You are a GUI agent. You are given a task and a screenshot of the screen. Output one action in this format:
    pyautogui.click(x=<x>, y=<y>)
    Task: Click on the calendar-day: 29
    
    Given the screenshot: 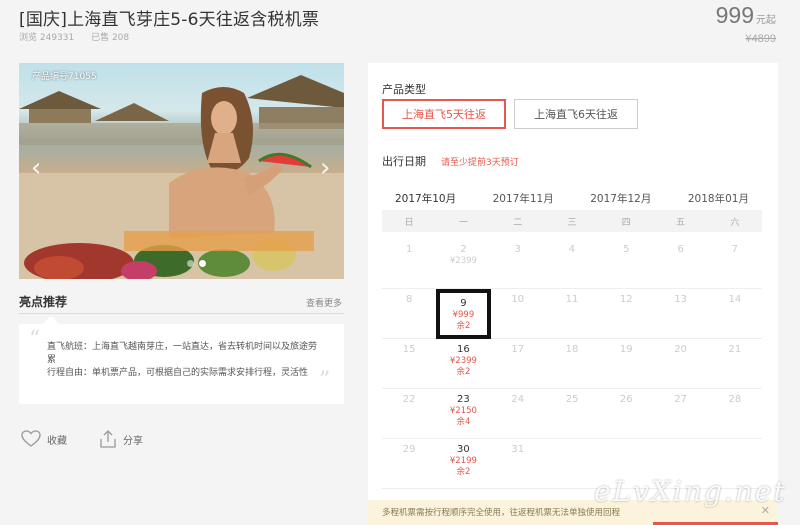 What is the action you would take?
    pyautogui.click(x=409, y=464)
    